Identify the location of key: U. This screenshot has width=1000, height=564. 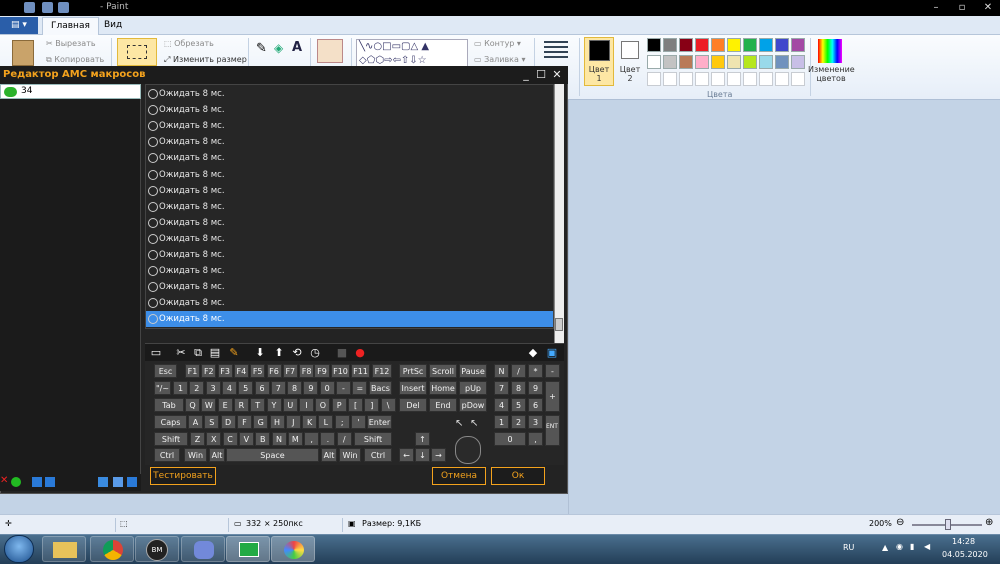
(290, 405).